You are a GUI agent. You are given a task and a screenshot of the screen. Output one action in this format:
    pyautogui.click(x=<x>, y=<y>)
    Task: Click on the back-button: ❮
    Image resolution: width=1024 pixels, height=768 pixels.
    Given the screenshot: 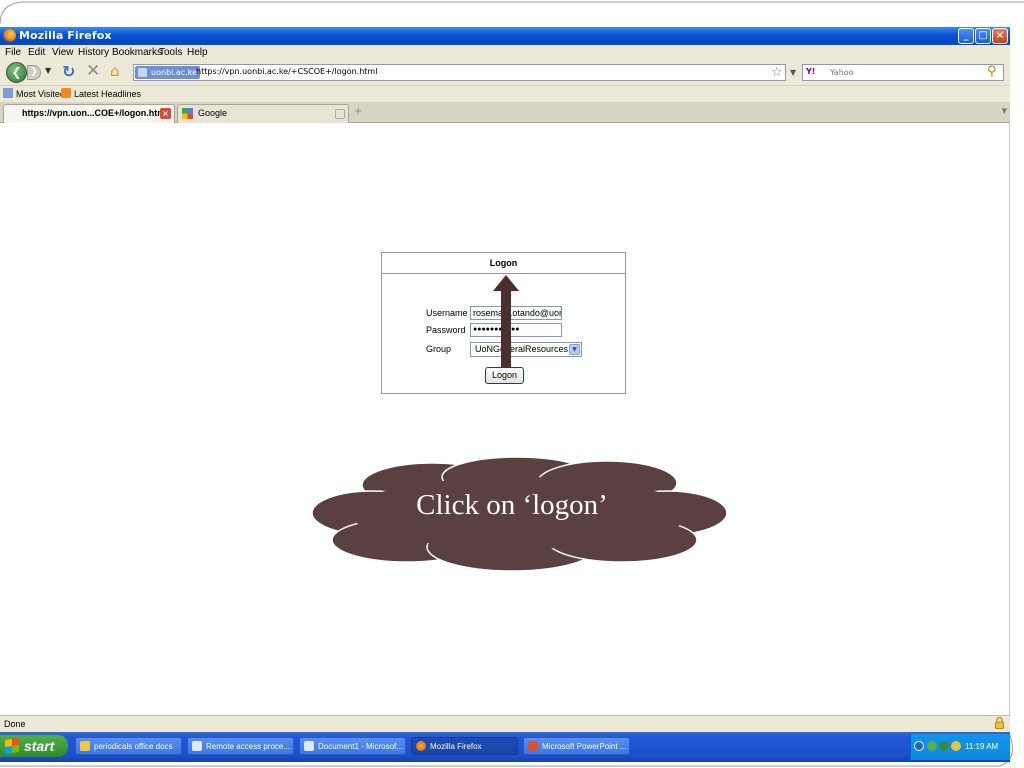 What is the action you would take?
    pyautogui.click(x=16, y=72)
    